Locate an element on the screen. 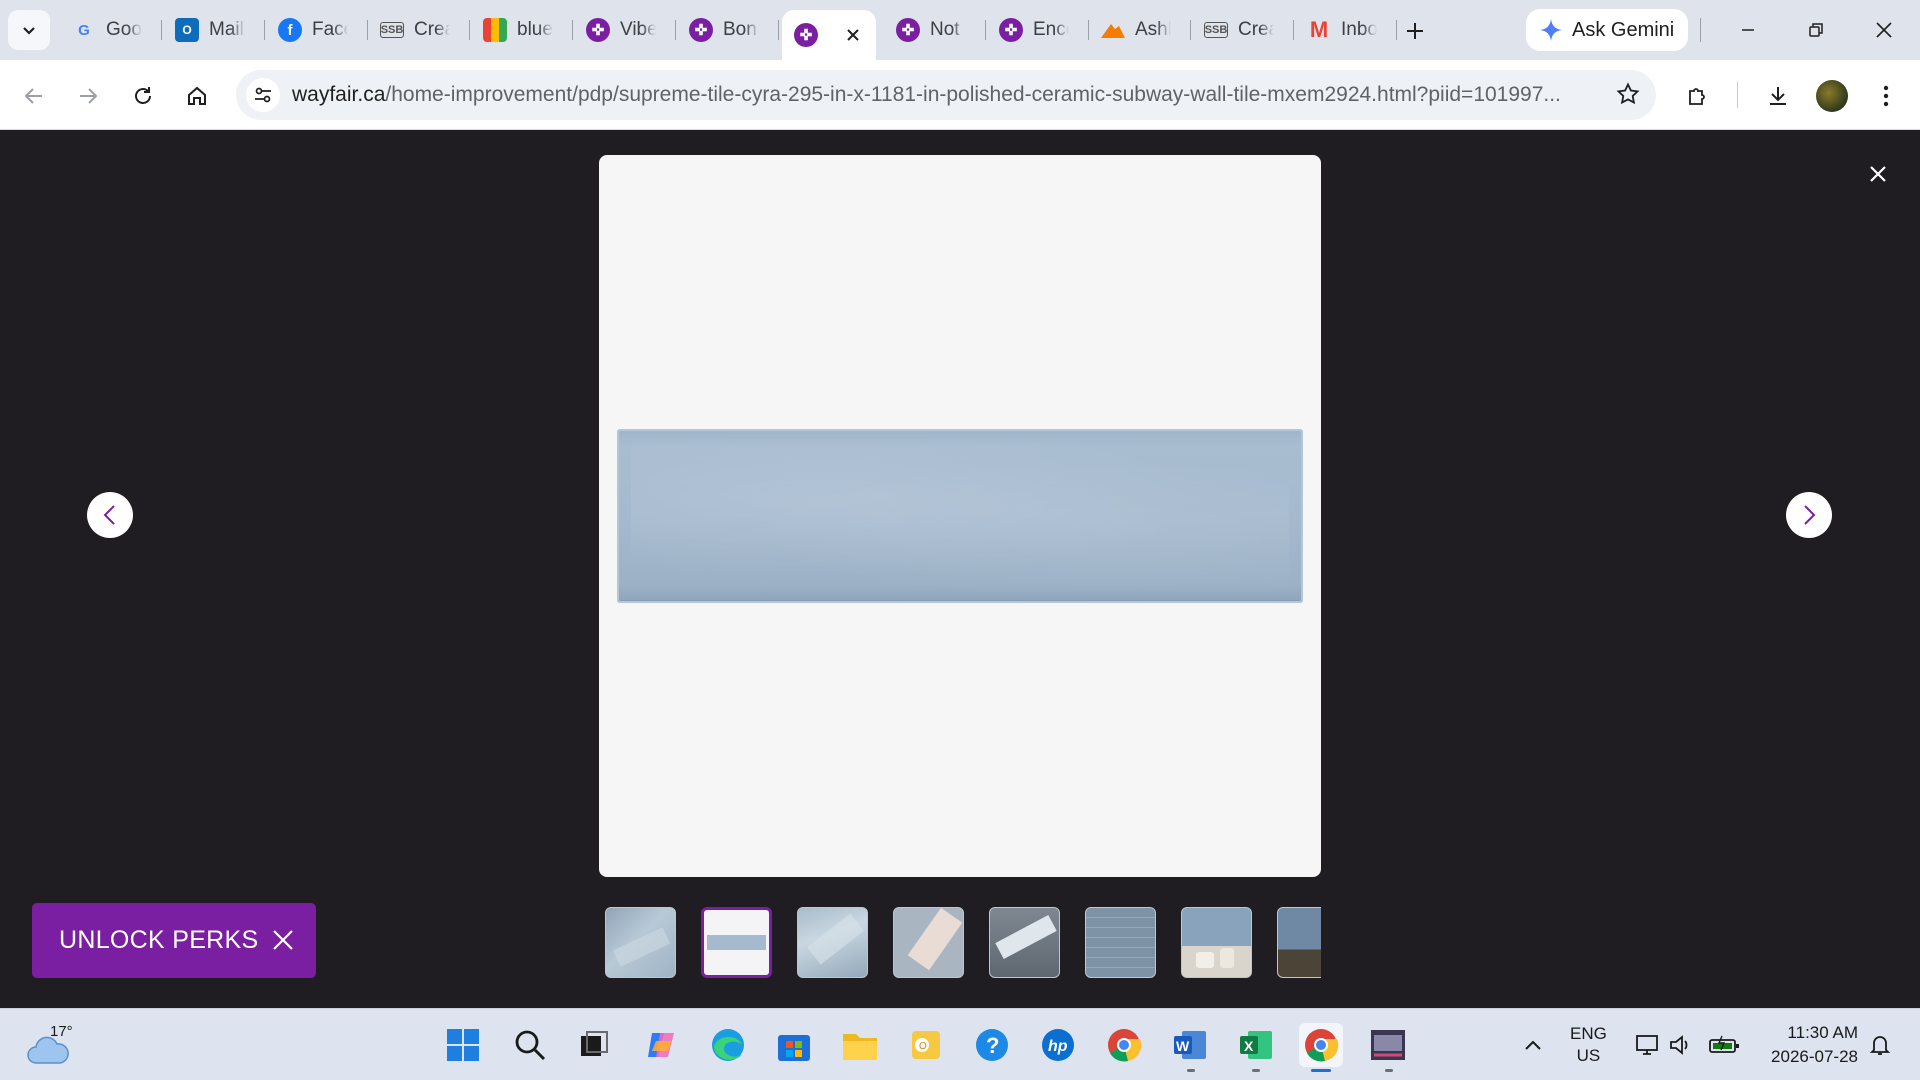 Image resolution: width=1920 pixels, height=1080 pixels. reload-button is located at coordinates (143, 96).